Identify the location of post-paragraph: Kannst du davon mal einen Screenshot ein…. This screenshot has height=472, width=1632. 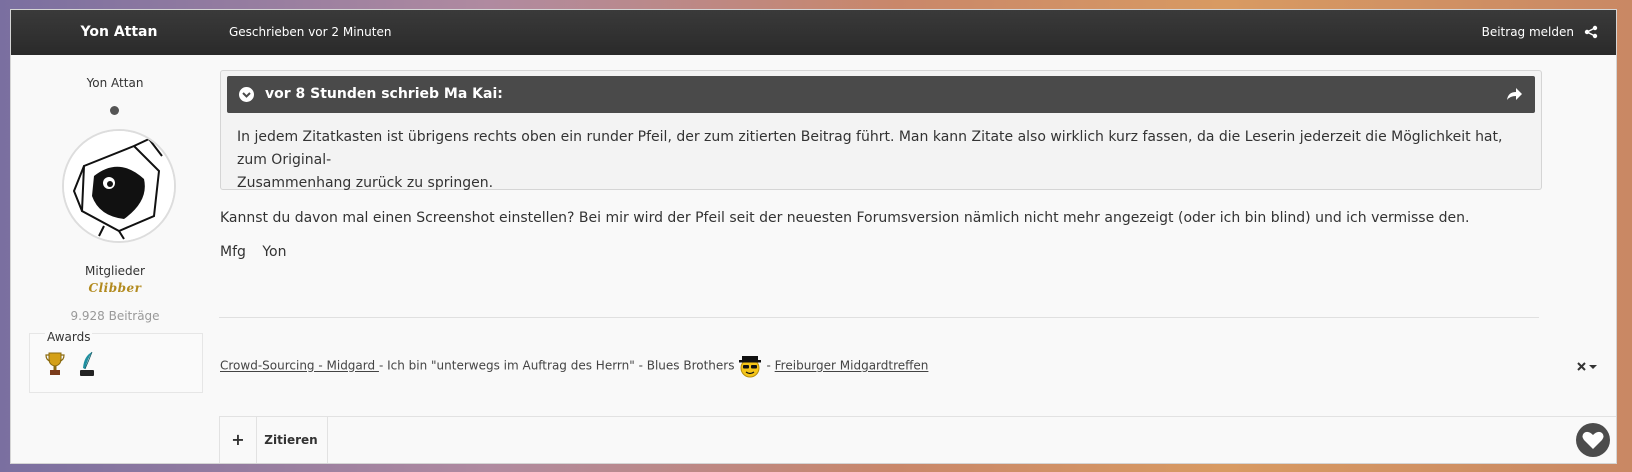
(845, 218).